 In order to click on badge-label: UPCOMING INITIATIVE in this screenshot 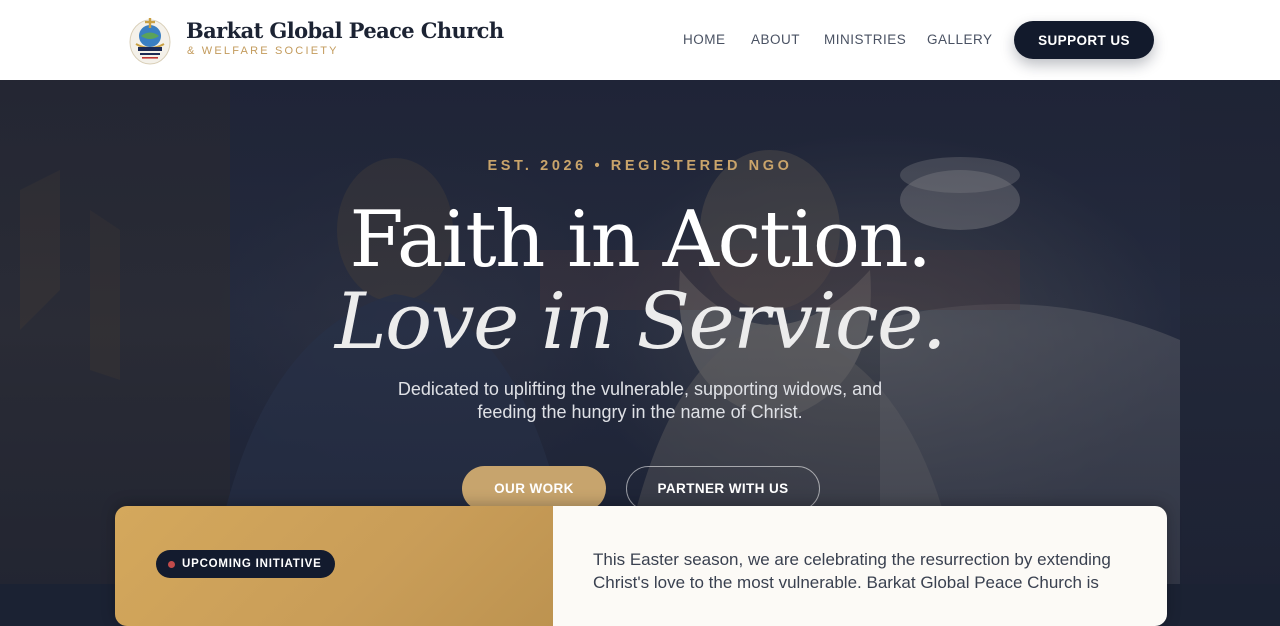, I will do `click(252, 564)`.